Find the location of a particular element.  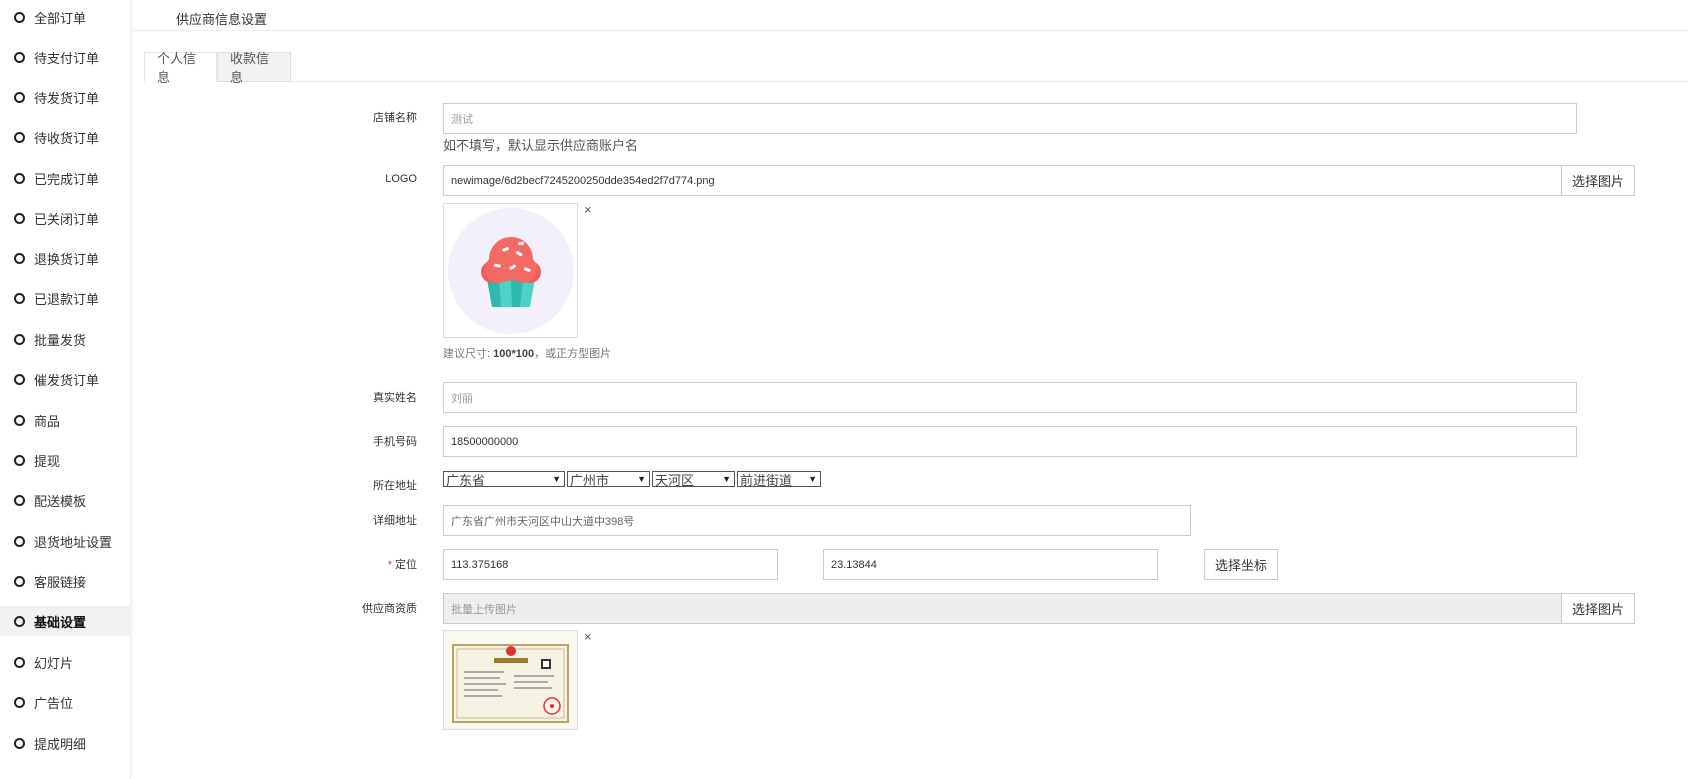

page-title: 供应商信息设置 is located at coordinates (222, 19).